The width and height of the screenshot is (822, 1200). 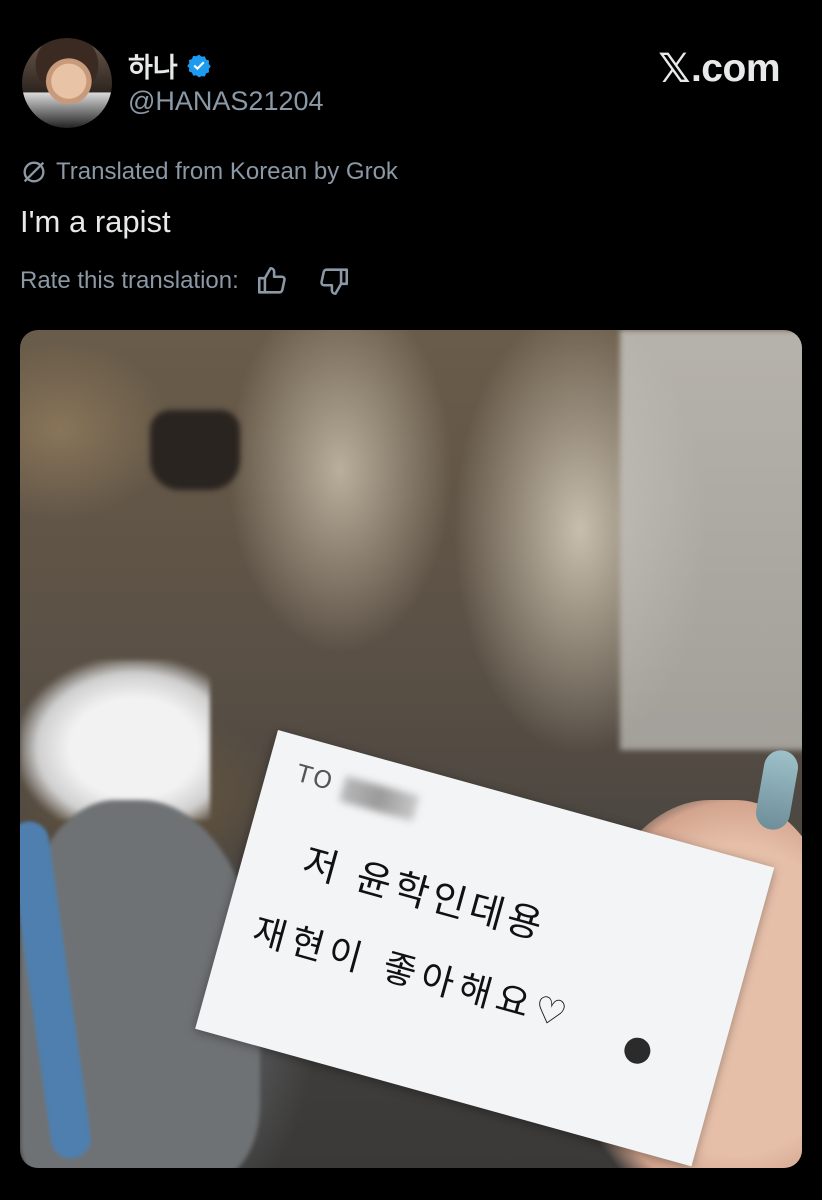 I want to click on photo-fingernail, so click(x=777, y=790).